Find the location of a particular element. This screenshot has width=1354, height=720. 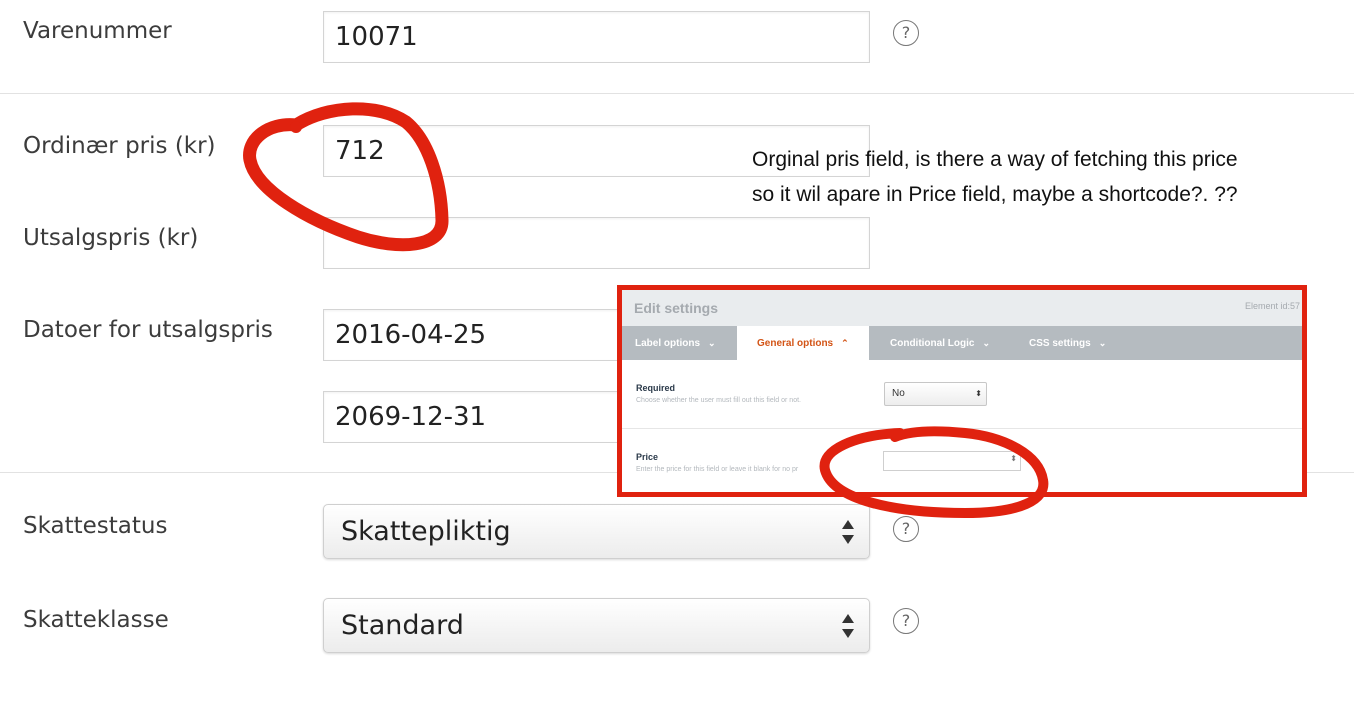

sale-dates-label: Datoer for utsalgspris is located at coordinates (148, 330).